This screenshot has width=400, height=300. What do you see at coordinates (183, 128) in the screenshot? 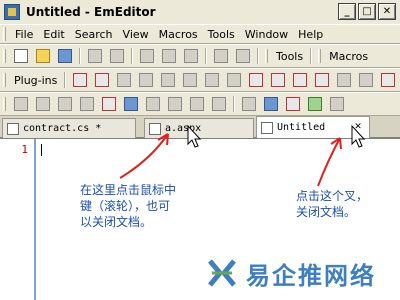
I see `tab-label: a.aspx` at bounding box center [183, 128].